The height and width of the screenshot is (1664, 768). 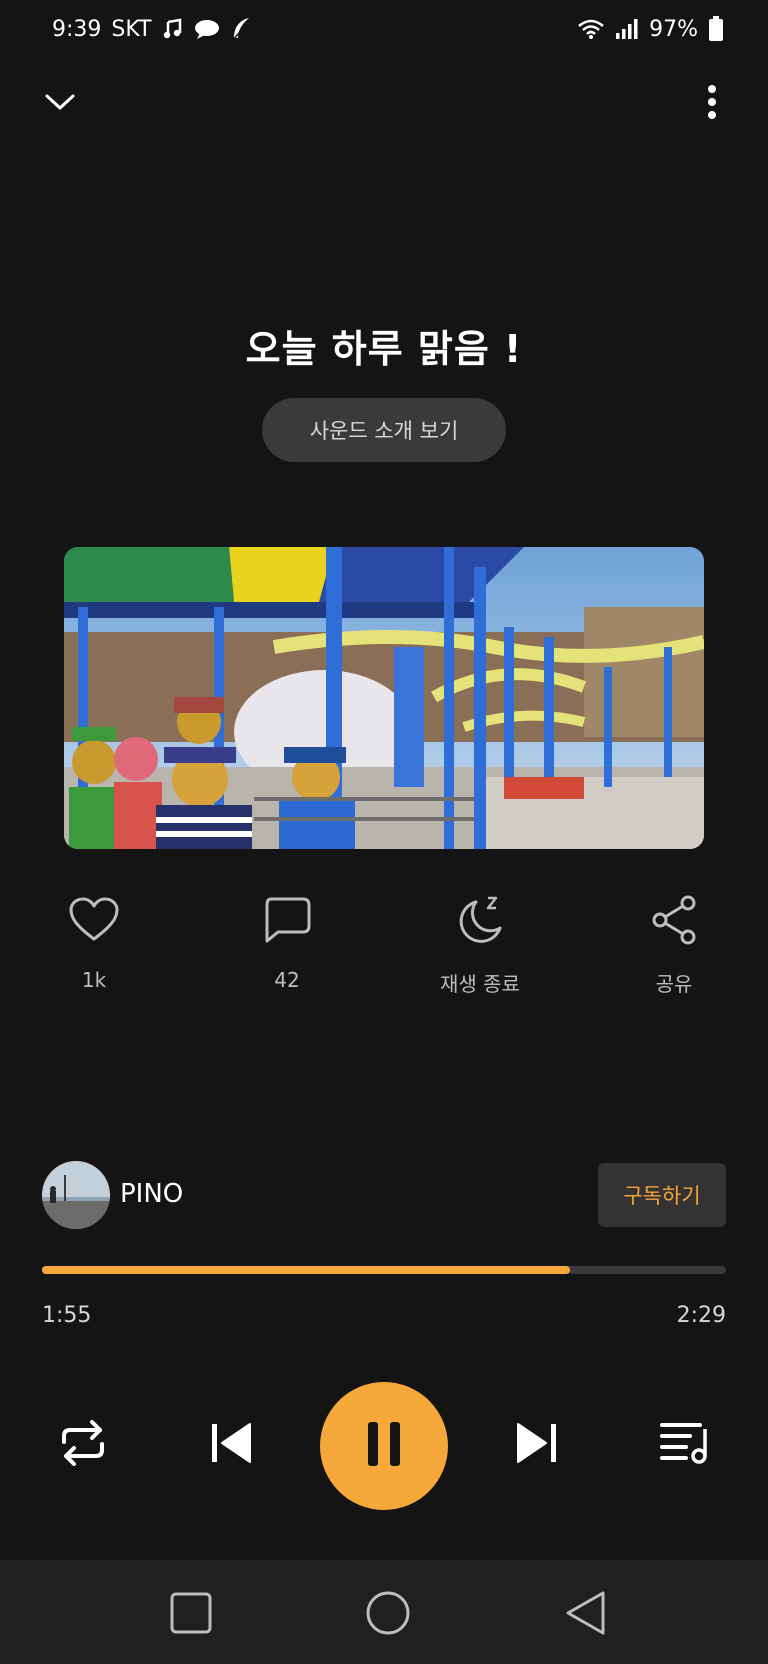 I want to click on more-vertical-icon, so click(x=712, y=104).